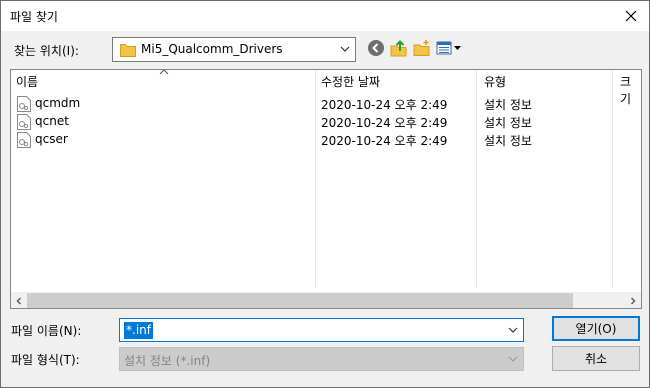  What do you see at coordinates (52, 121) in the screenshot?
I see `file-name: qcnet` at bounding box center [52, 121].